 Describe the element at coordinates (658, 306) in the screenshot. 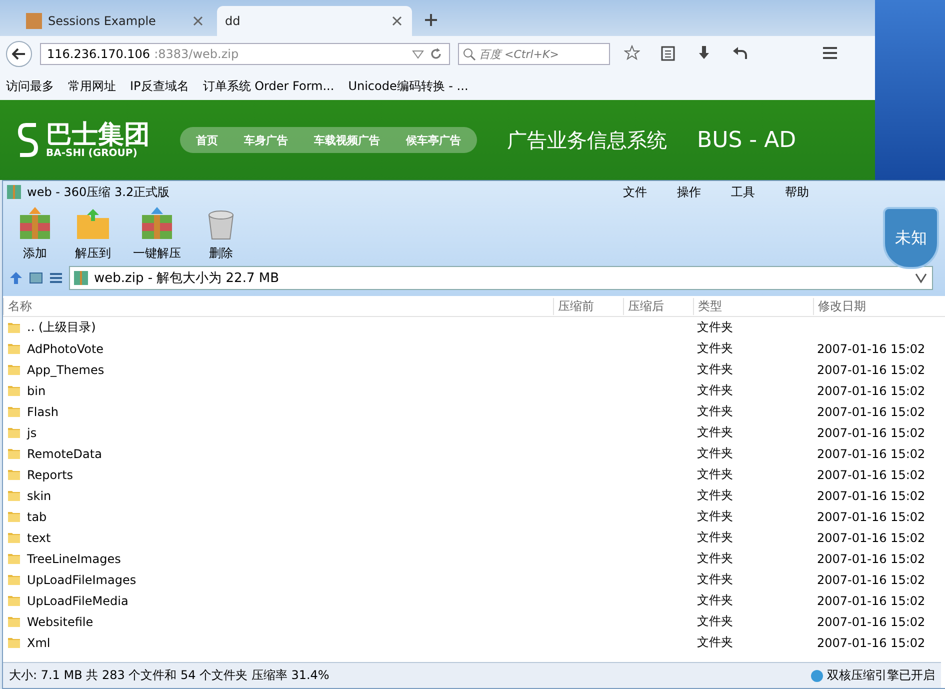

I see `column-header: 压缩后` at that location.